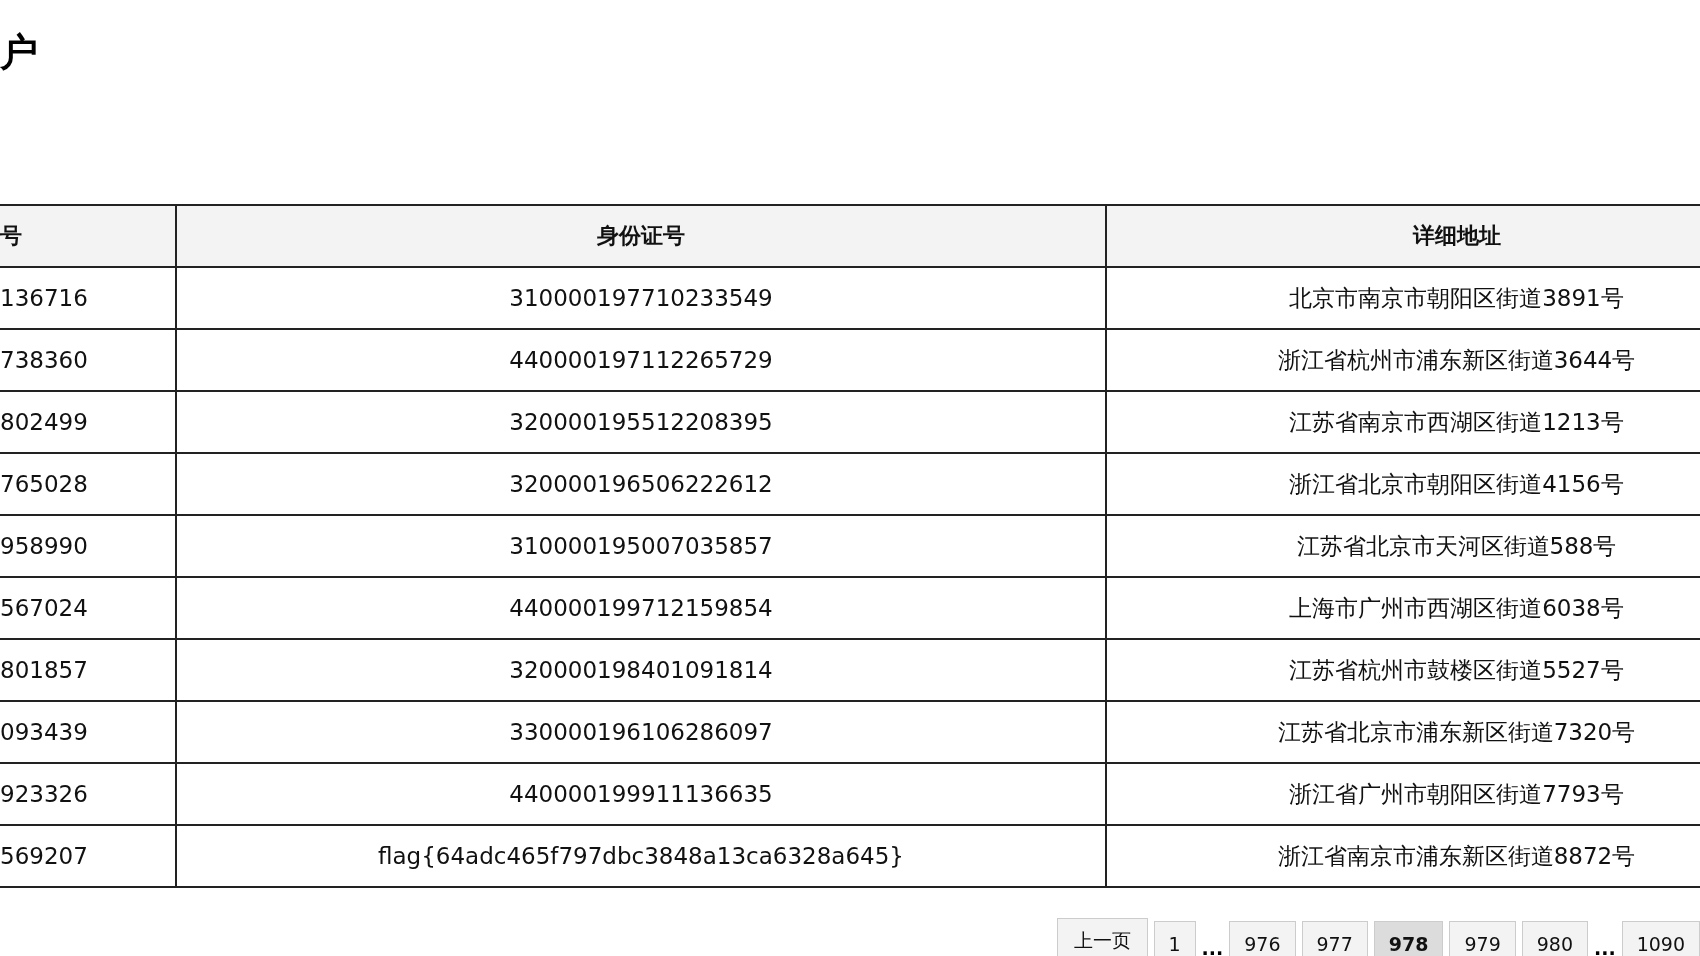 Image resolution: width=1700 pixels, height=956 pixels. What do you see at coordinates (641, 856) in the screenshot?
I see `table-cell: flag{64adc465f797dbc3848a13ca6328a645}` at bounding box center [641, 856].